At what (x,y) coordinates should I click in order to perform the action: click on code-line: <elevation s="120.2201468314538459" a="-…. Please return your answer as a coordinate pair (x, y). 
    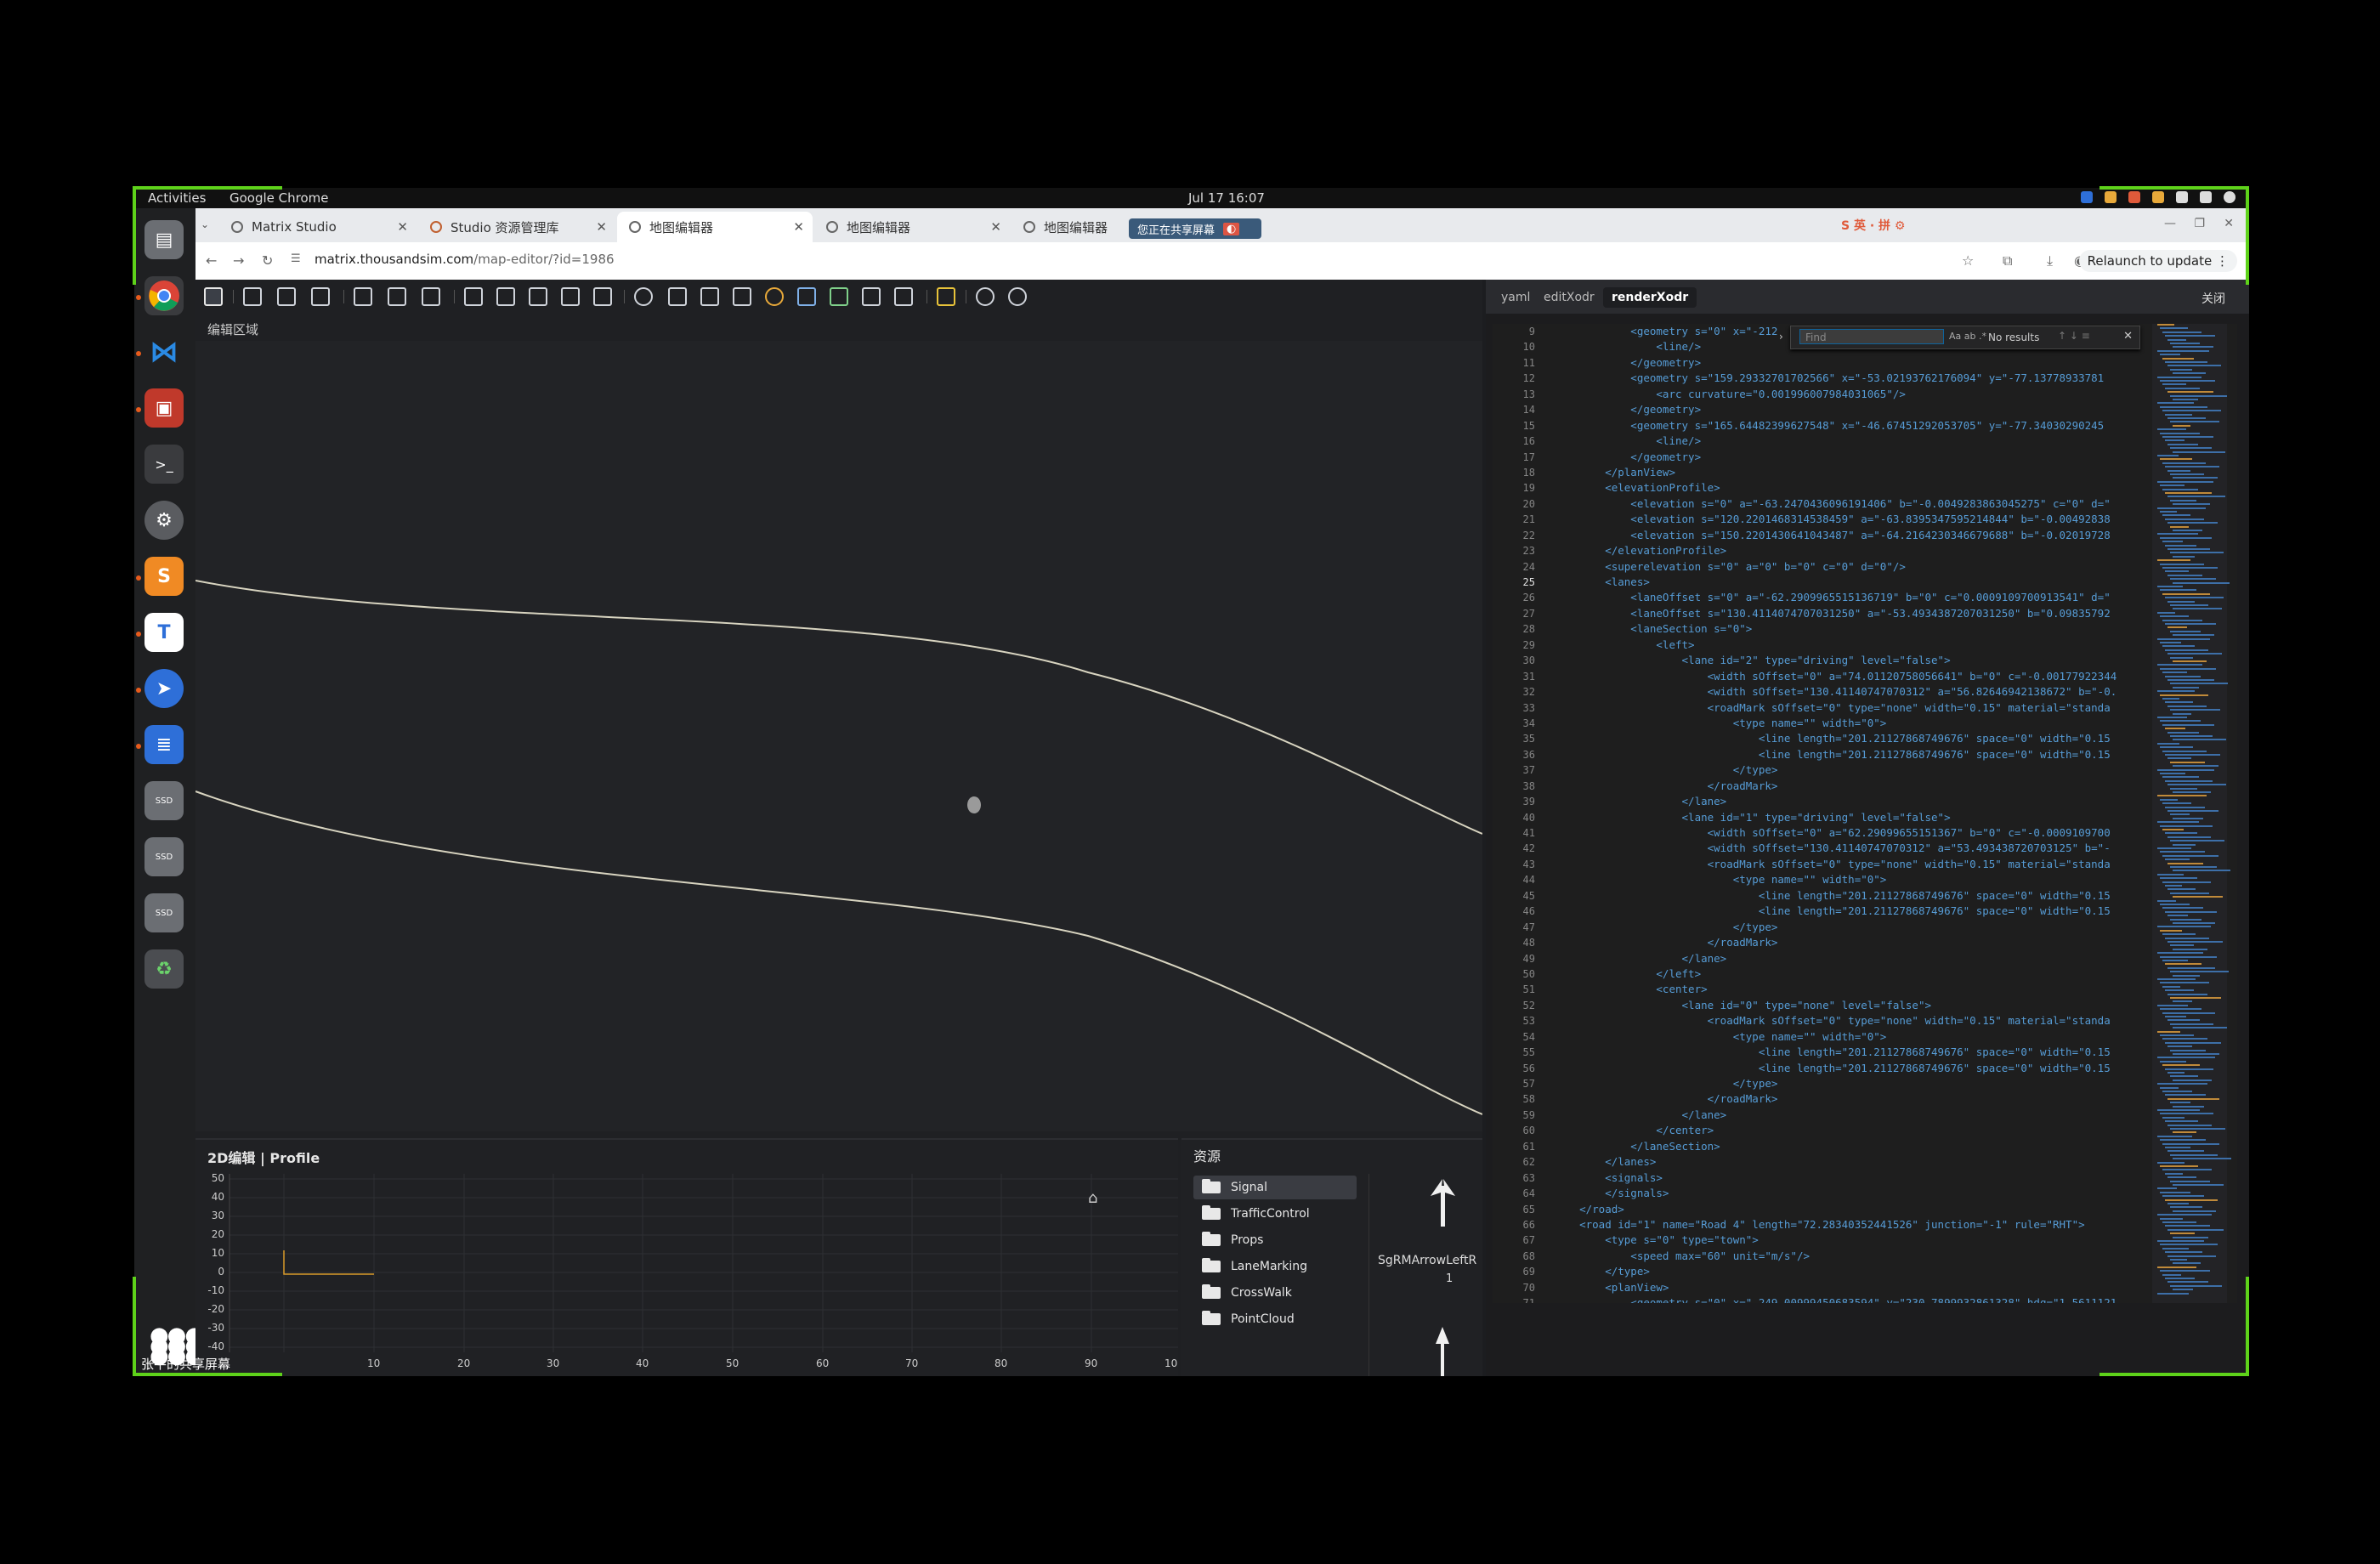
    Looking at the image, I should click on (1852, 519).